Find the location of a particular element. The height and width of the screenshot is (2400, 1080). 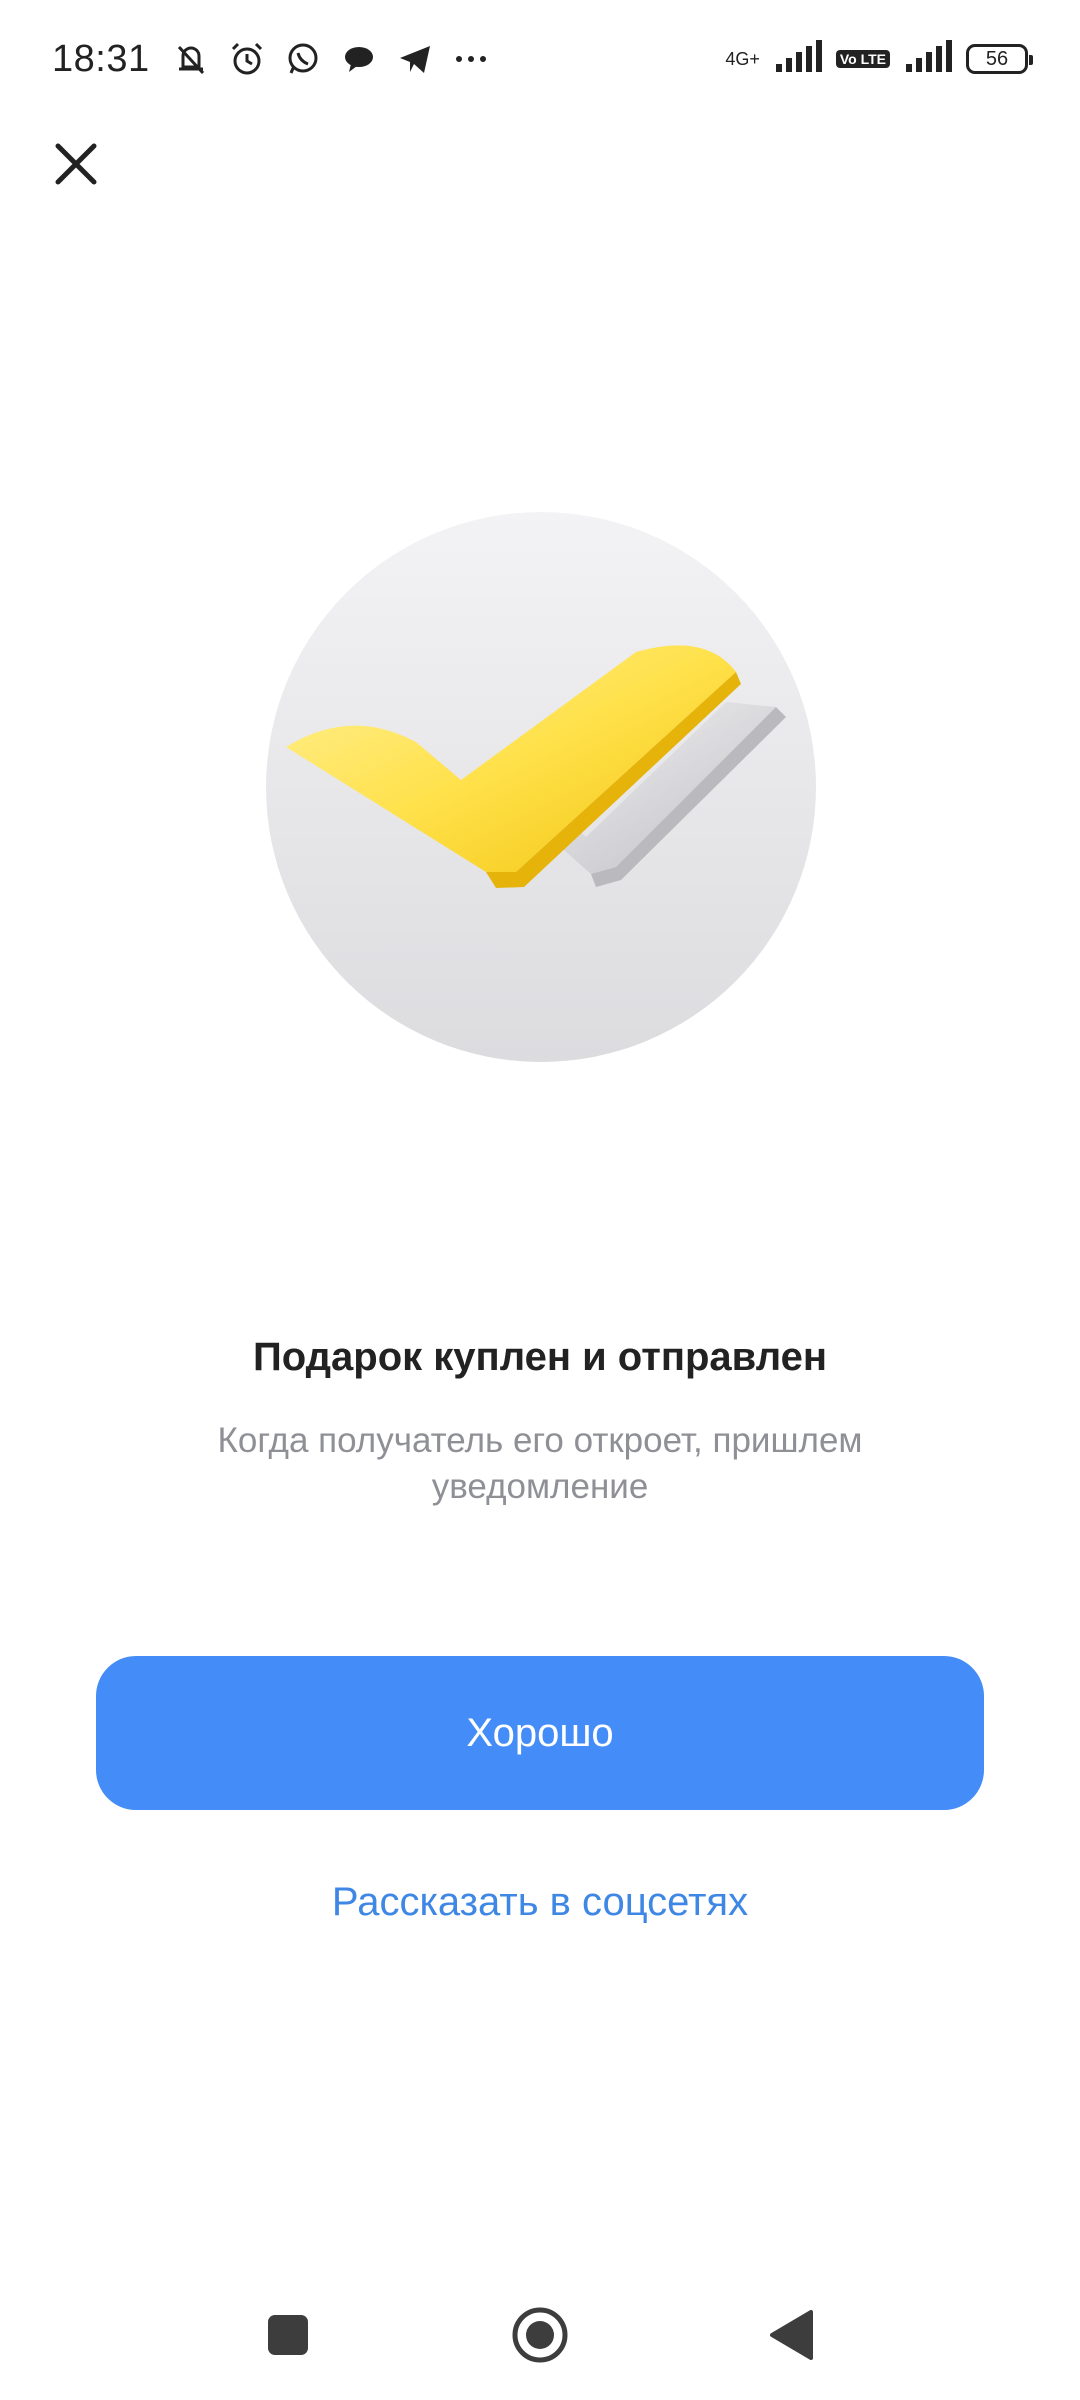

back-icon is located at coordinates (791, 2335).